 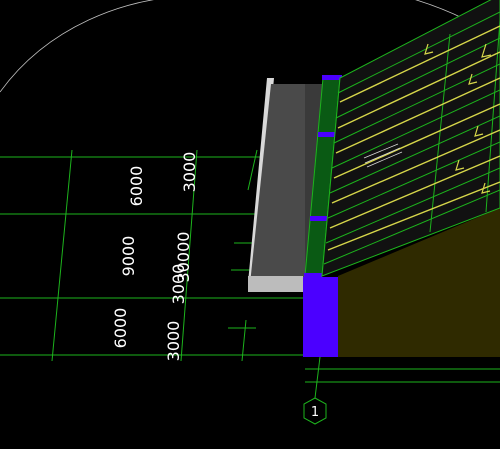 What do you see at coordinates (128, 256) in the screenshot?
I see `dimension-outer-2: 9000` at bounding box center [128, 256].